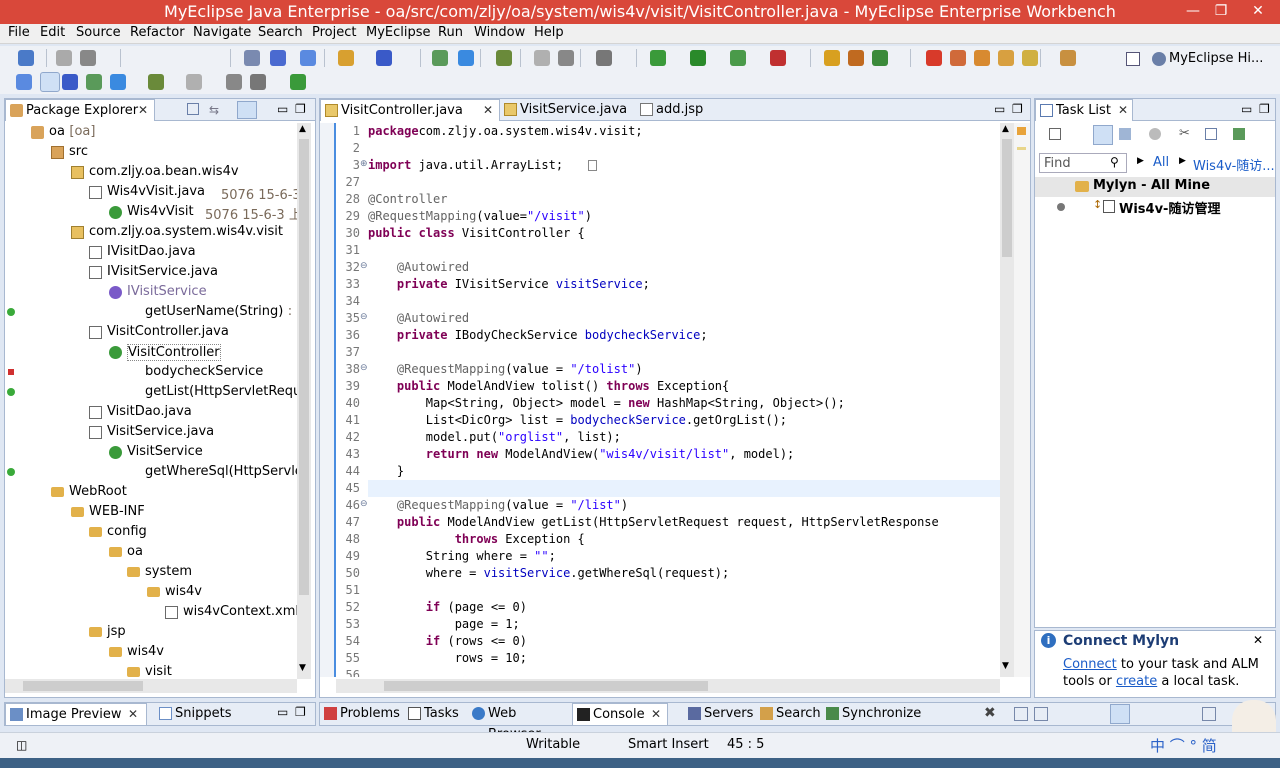 The image size is (1280, 768). I want to click on tree-item: Wis4vVisit 5076 15-6-3 上午1, so click(151, 213).